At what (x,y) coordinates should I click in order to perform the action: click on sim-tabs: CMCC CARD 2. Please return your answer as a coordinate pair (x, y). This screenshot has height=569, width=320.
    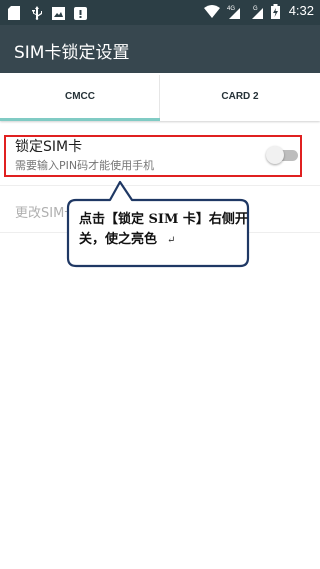
    Looking at the image, I should click on (160, 97).